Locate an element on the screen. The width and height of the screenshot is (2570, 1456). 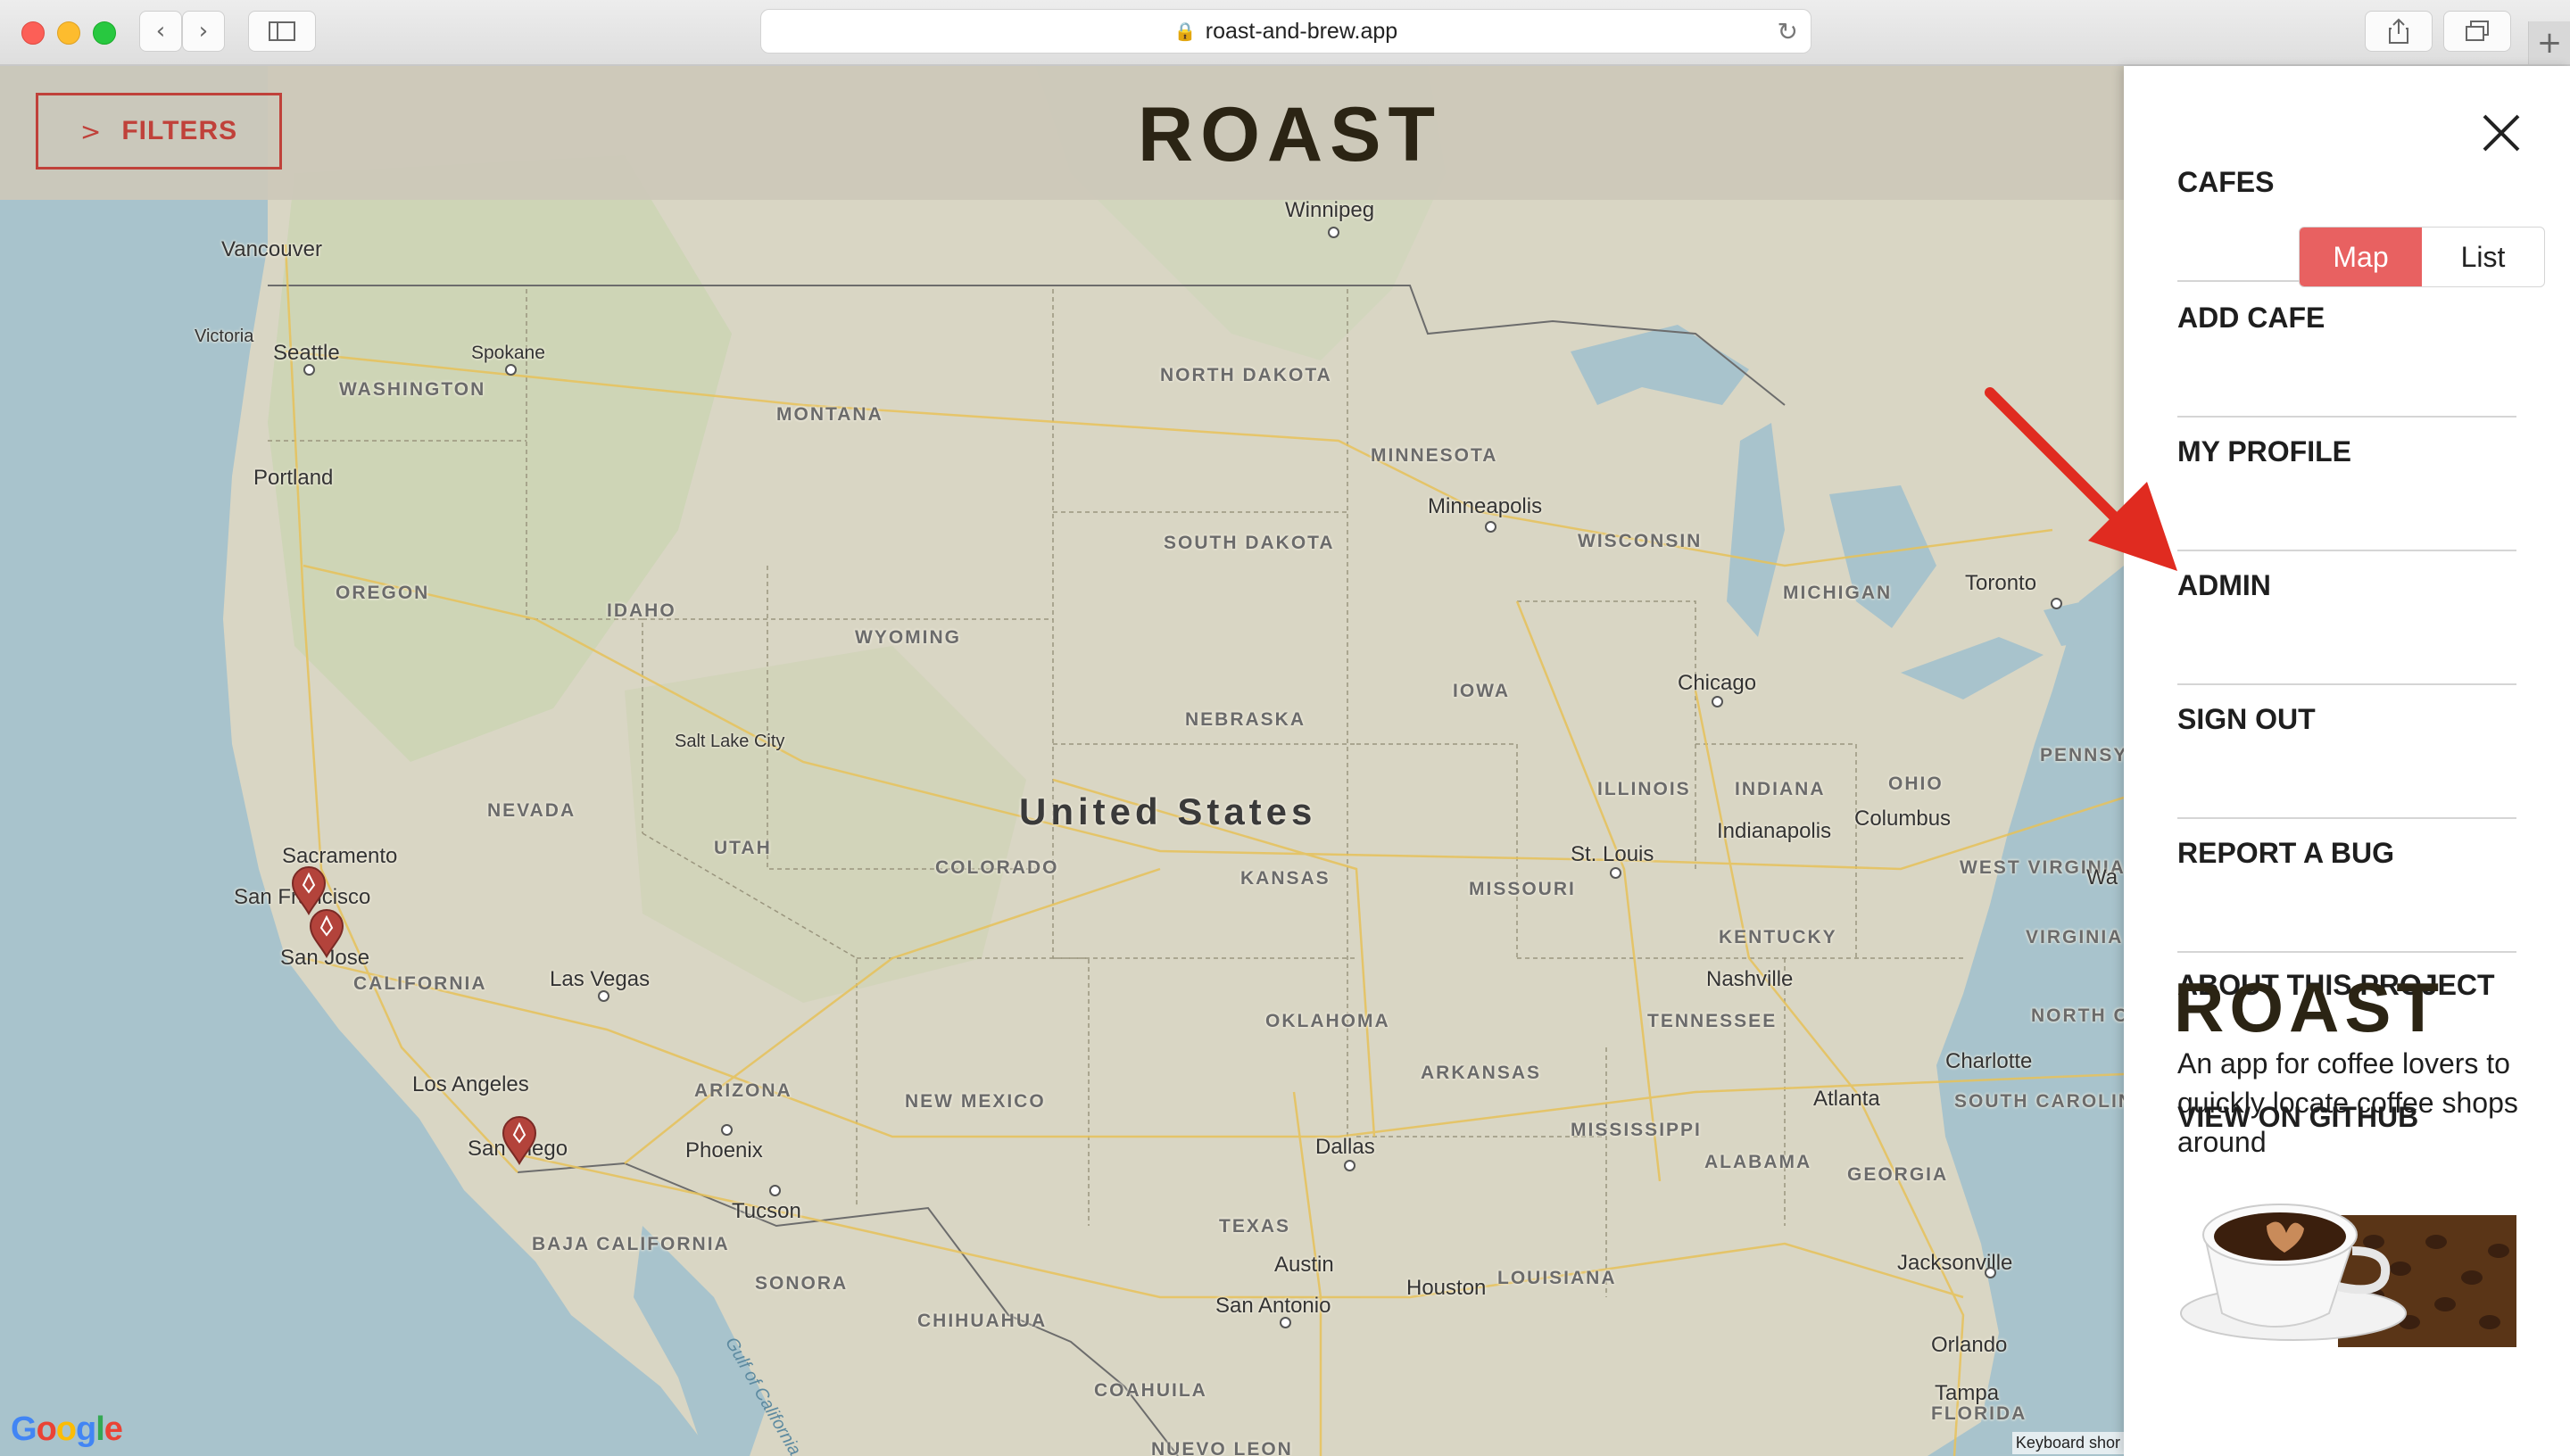
state-label: WEST VIRGINIA is located at coordinates (2042, 868).